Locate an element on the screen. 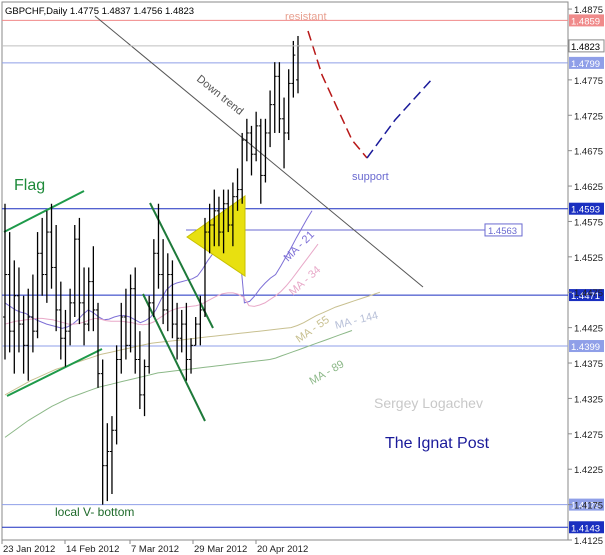 The image size is (605, 555). y-tick-label: 1.4525 is located at coordinates (588, 258).